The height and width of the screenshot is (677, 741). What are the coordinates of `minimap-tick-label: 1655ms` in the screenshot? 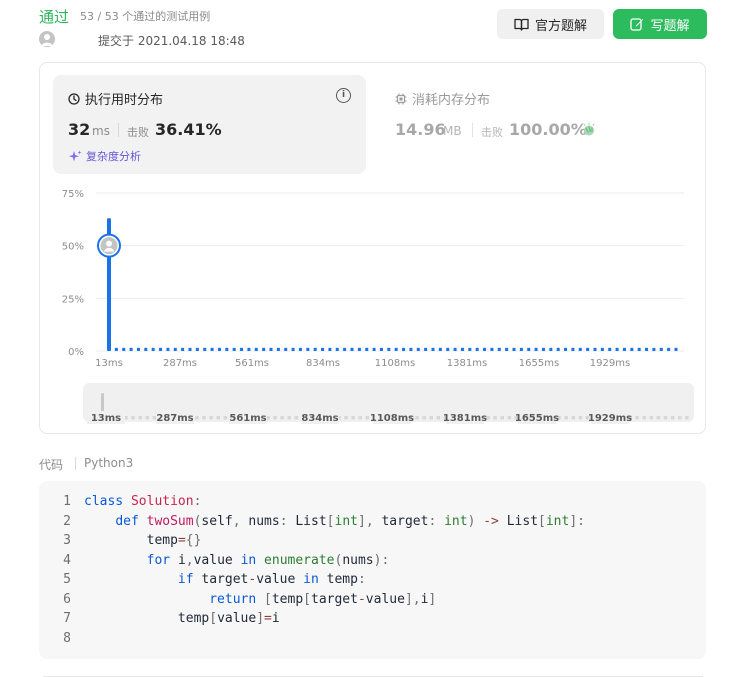 It's located at (537, 418).